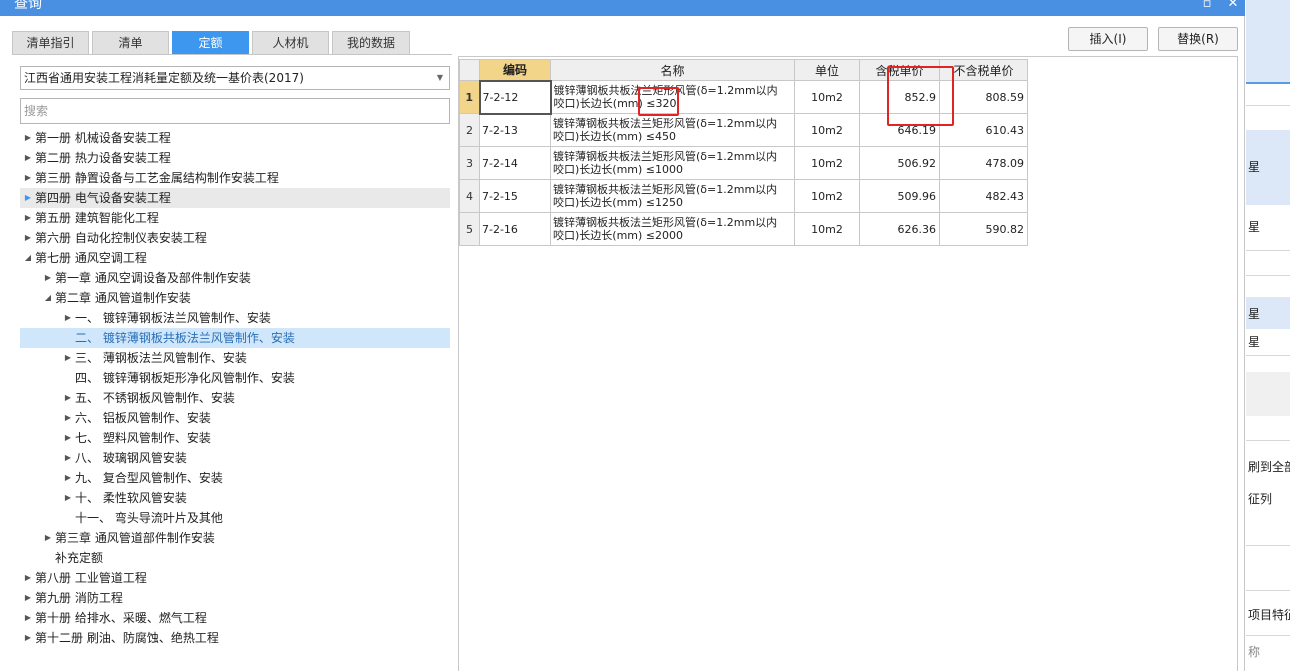  What do you see at coordinates (235, 438) in the screenshot?
I see `tree-item: ▶ 七、 塑料风管制作、安装` at bounding box center [235, 438].